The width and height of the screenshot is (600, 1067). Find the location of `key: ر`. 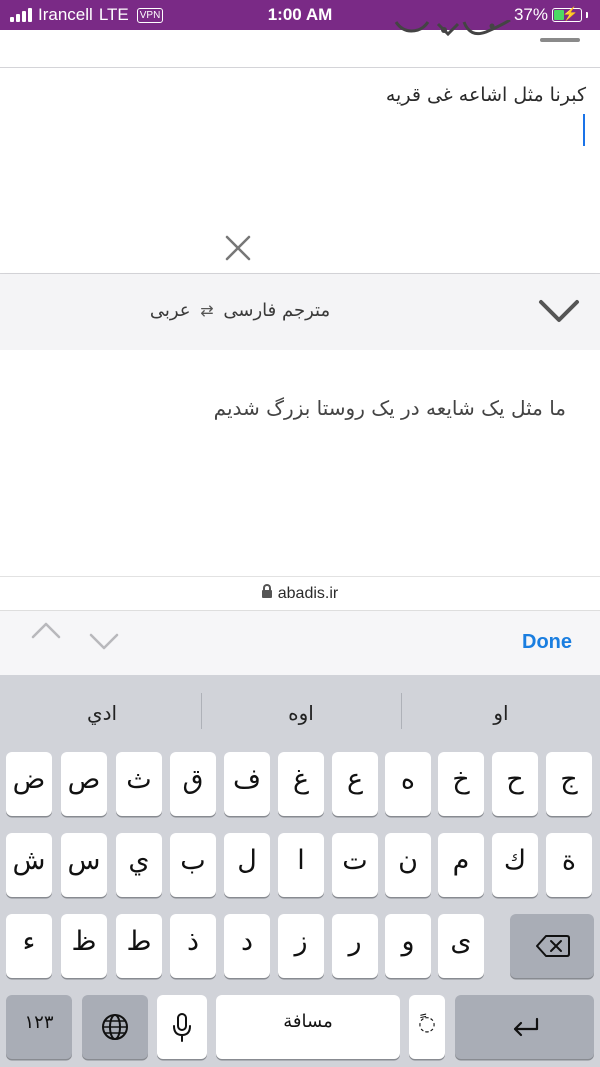

key: ر is located at coordinates (355, 946).